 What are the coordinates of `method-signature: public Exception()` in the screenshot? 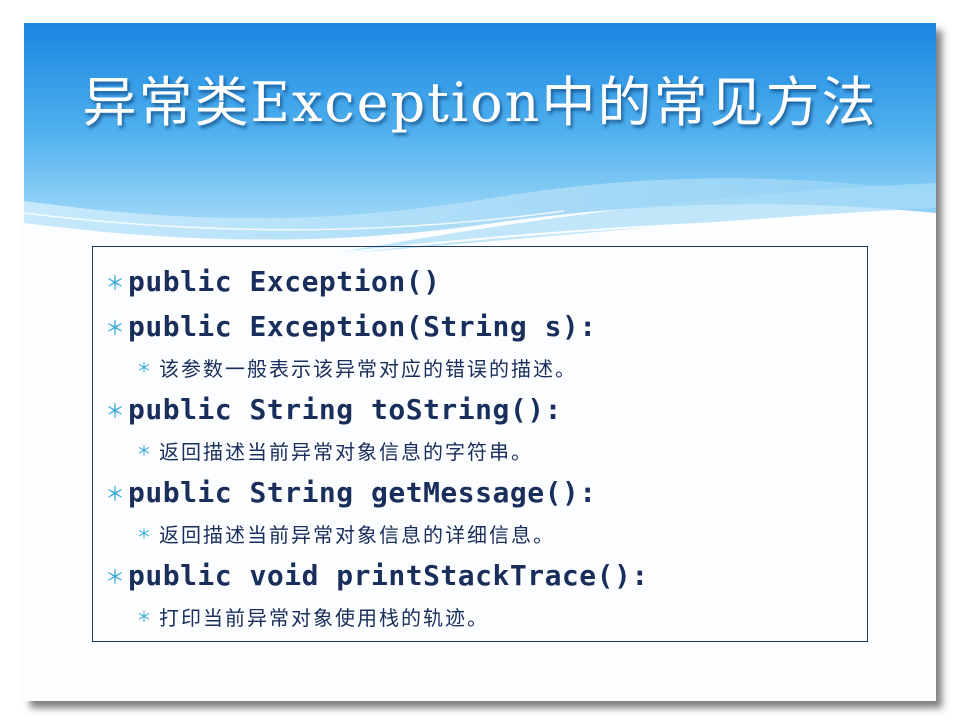 It's located at (284, 281).